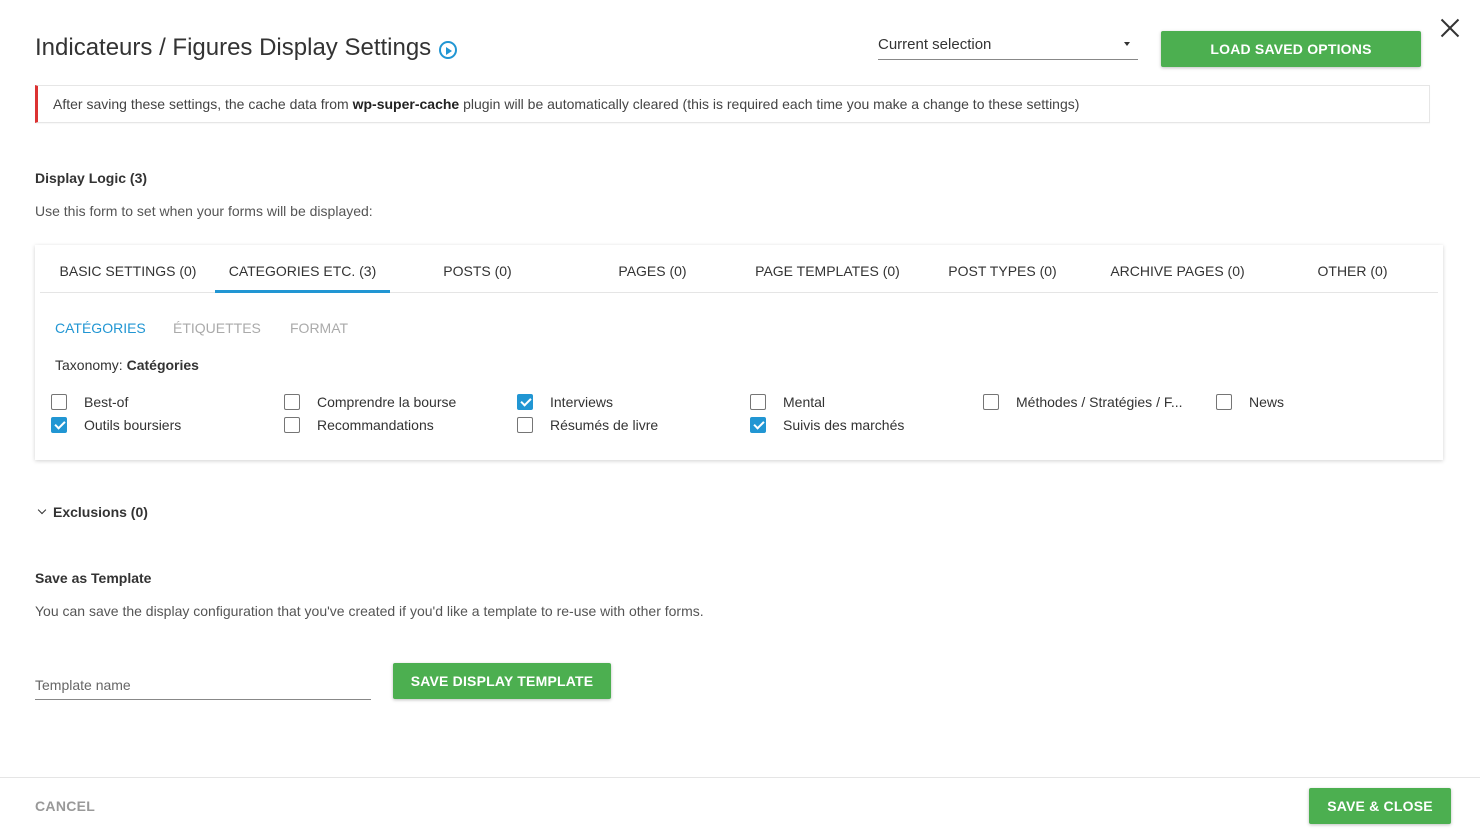 The width and height of the screenshot is (1480, 832). I want to click on save-template-heading: Save as Template, so click(93, 578).